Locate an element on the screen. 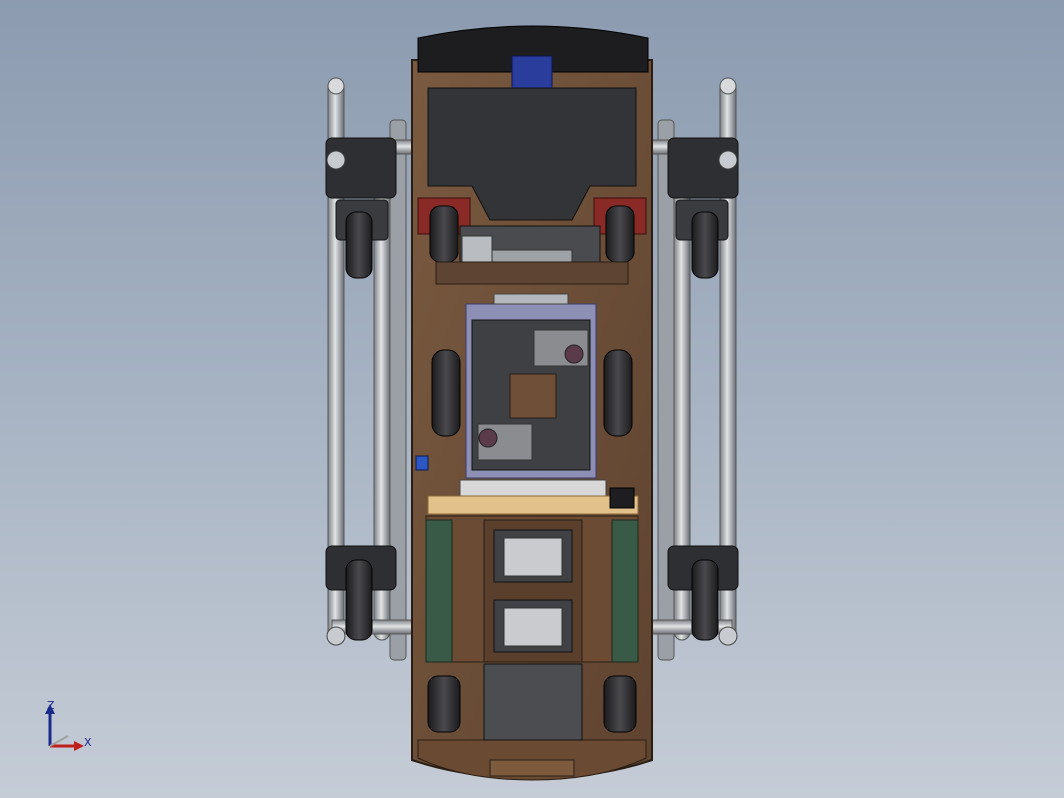 Image resolution: width=1064 pixels, height=798 pixels. front-motor-block is located at coordinates (532, 72).